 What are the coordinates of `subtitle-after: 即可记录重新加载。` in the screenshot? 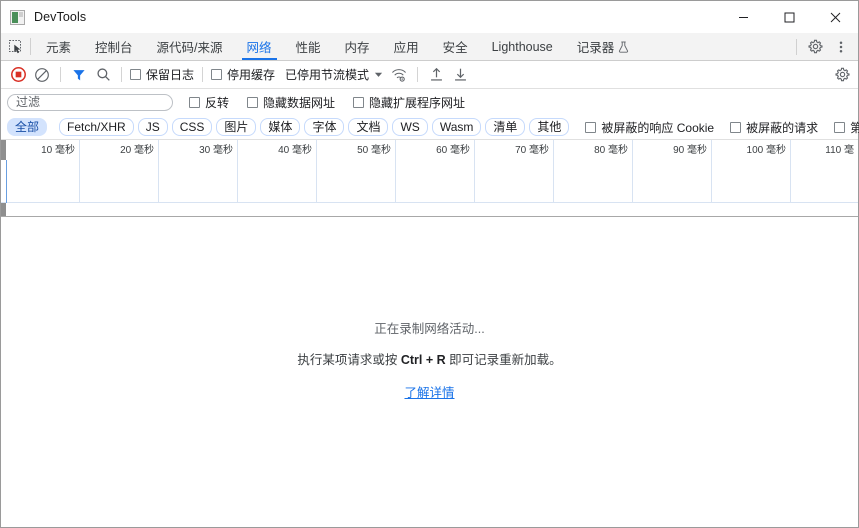 It's located at (503, 359).